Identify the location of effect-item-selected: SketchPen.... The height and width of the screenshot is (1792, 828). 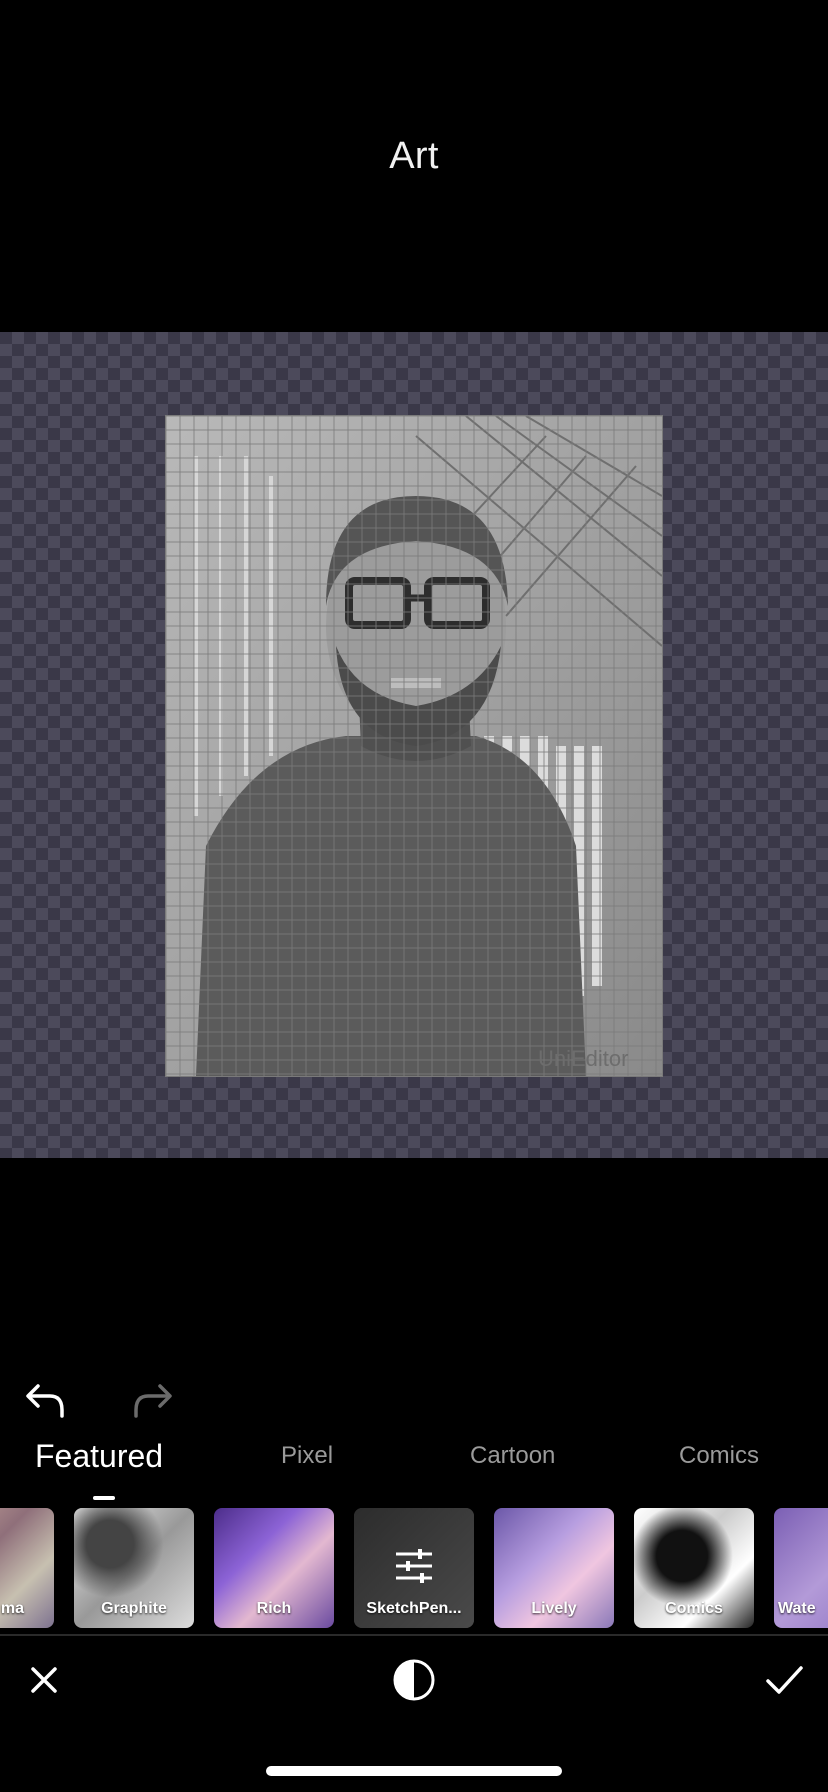
(414, 1568).